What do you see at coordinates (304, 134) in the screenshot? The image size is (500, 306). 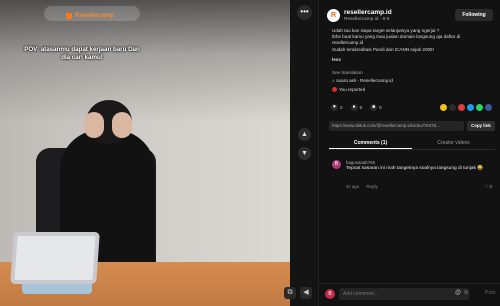 I see `previous-video-button: ▲` at bounding box center [304, 134].